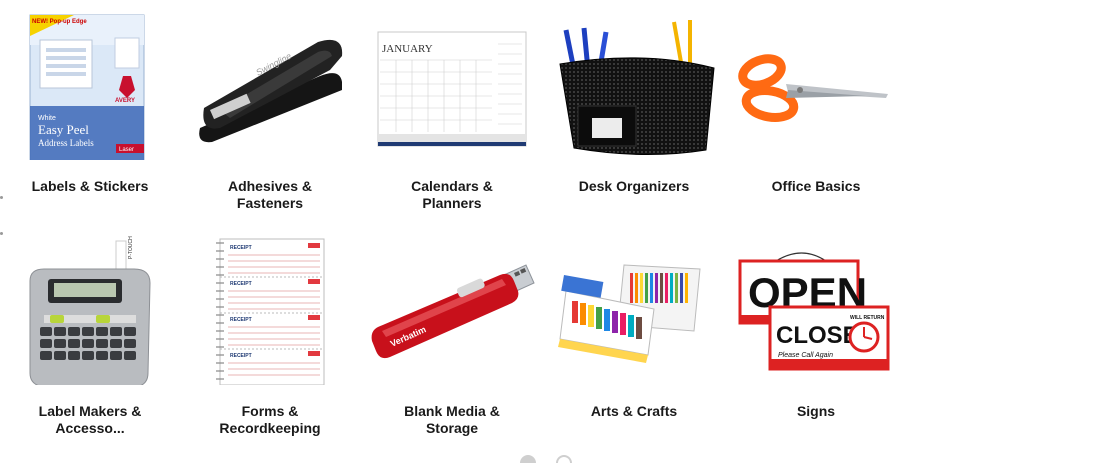 The width and height of the screenshot is (1101, 463). I want to click on category-tile-adhesives-fasteners: Swingline Adhesives & Fasteners, so click(270, 111).